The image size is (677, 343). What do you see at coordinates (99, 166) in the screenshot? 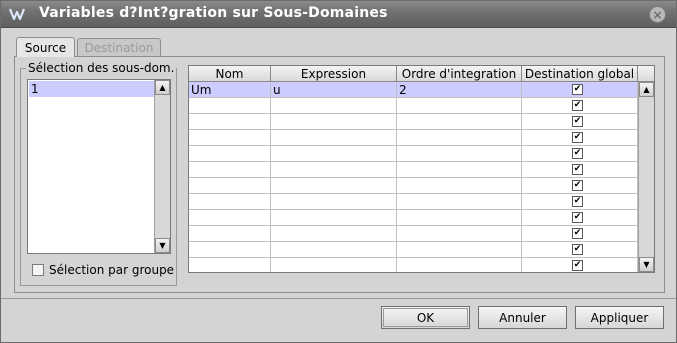
I see `subdomain-list: 1 ▲ ▼` at bounding box center [99, 166].